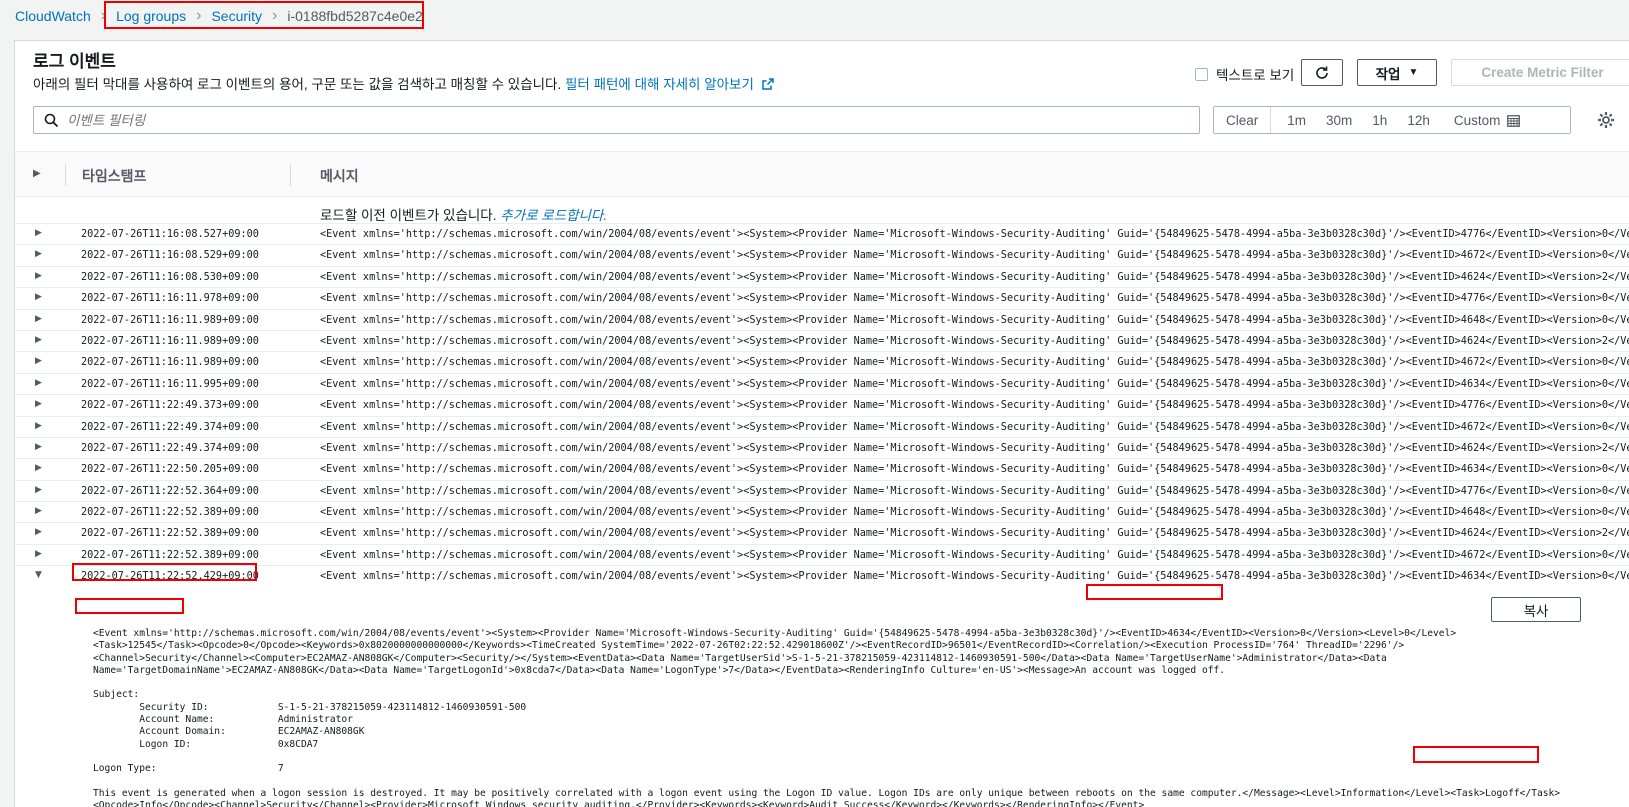 The image size is (1629, 807). I want to click on column-timestamp: 타임스탬프, so click(114, 176).